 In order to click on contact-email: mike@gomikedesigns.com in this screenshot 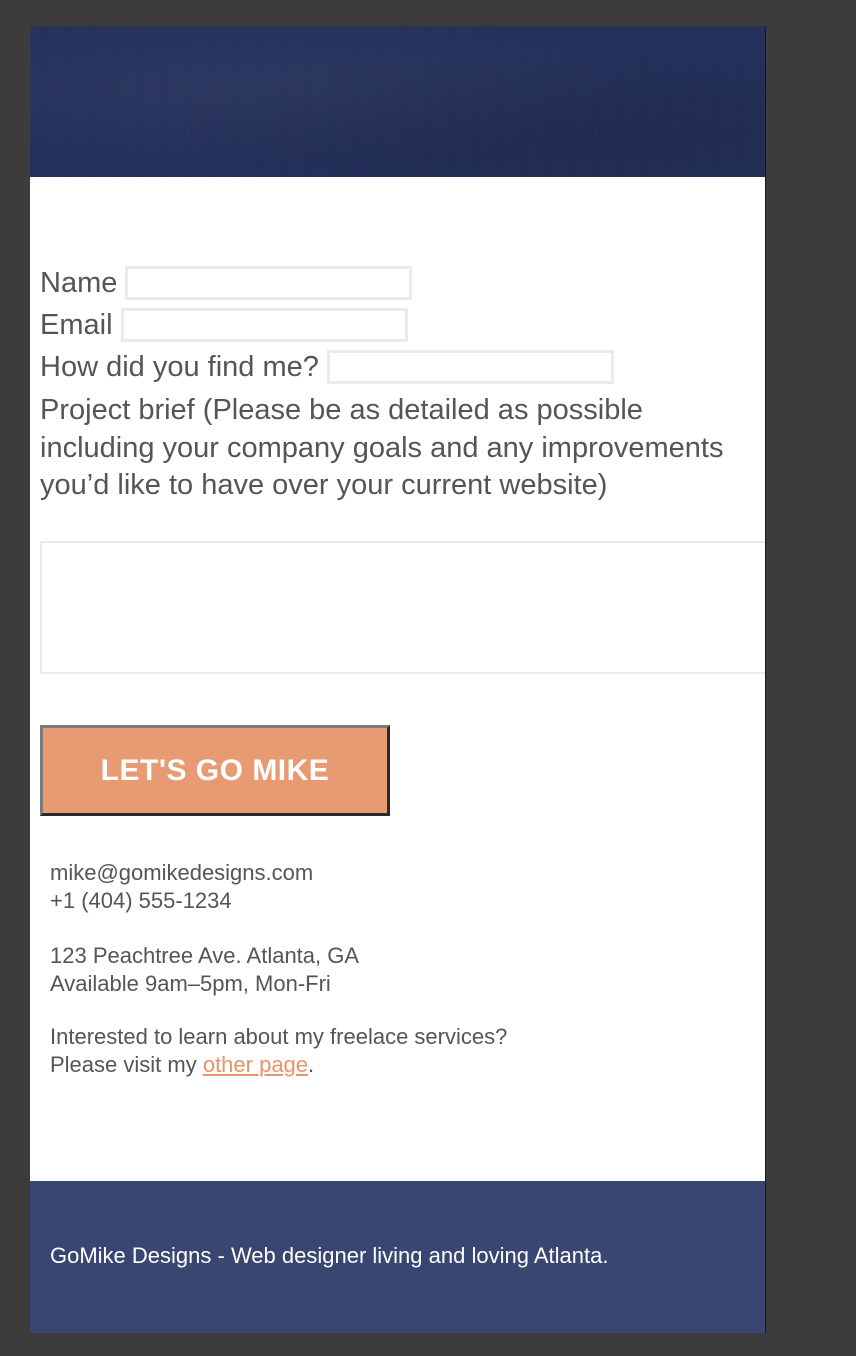, I will do `click(182, 872)`.